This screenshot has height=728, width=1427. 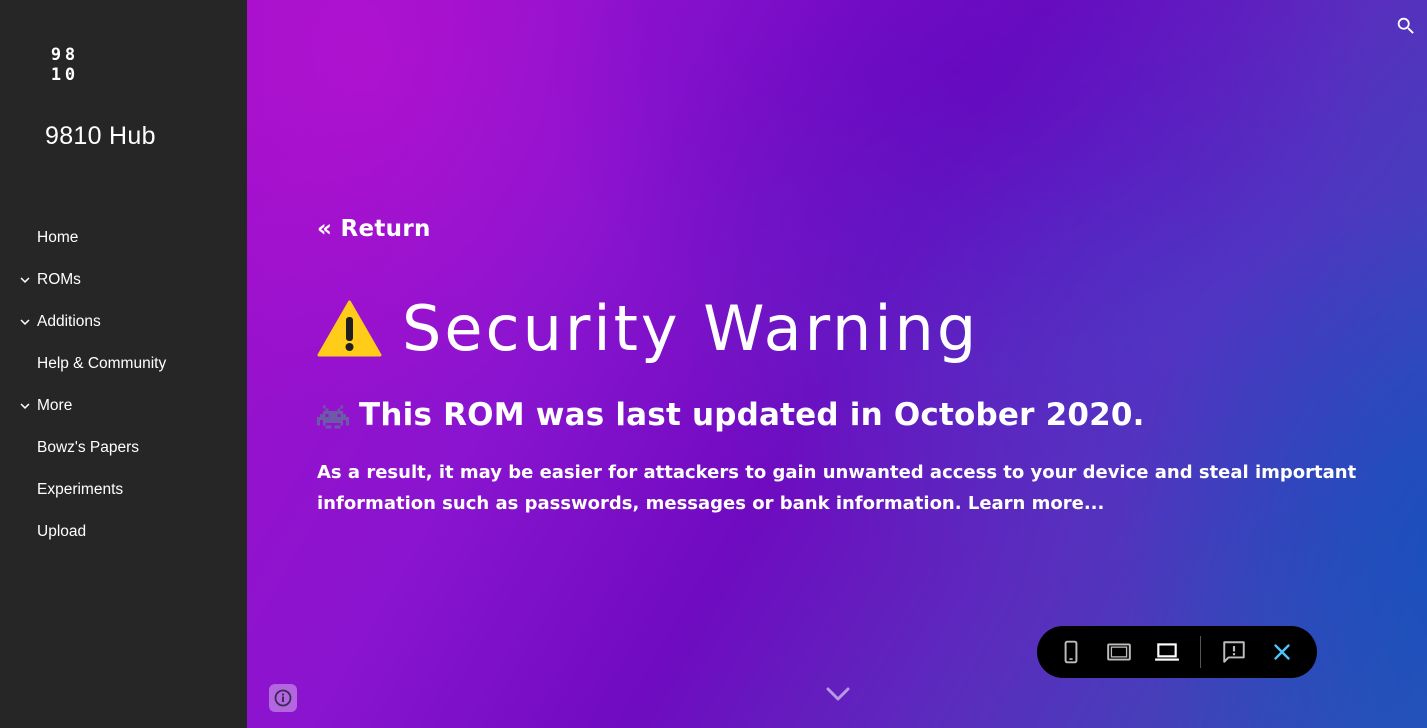 I want to click on scroll-down-chevron-icon, so click(x=838, y=694).